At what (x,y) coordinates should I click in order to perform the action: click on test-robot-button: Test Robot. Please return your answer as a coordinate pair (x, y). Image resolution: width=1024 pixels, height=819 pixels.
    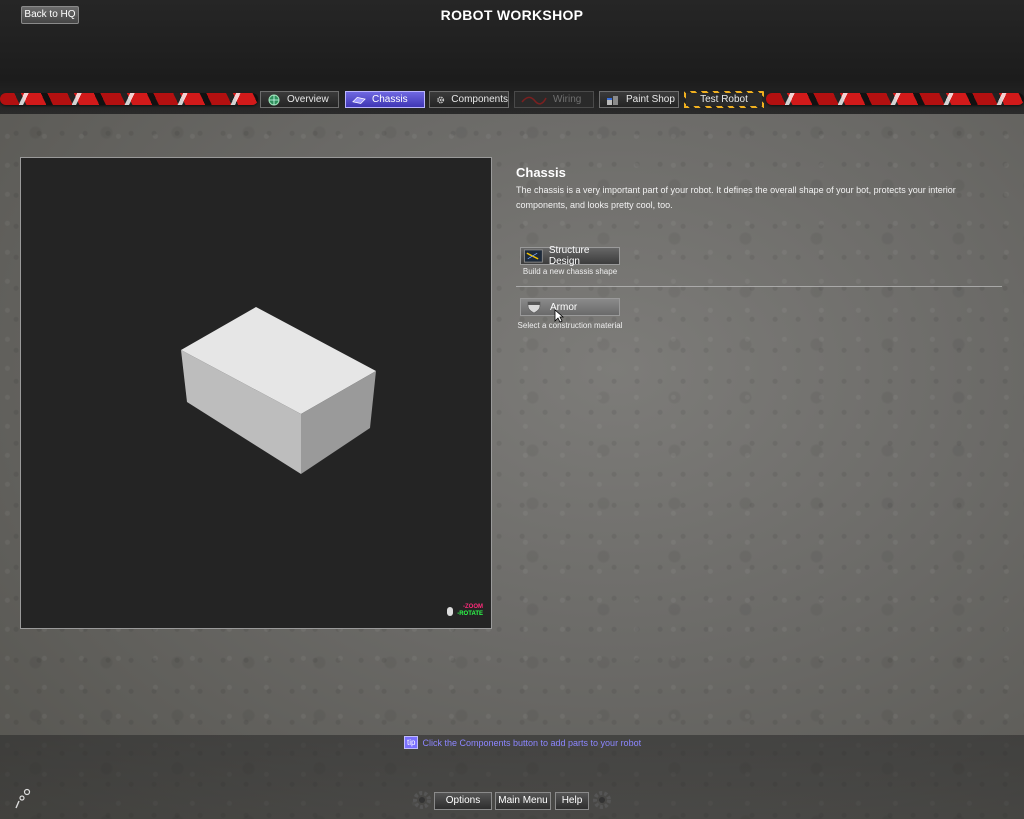
    Looking at the image, I should click on (724, 99).